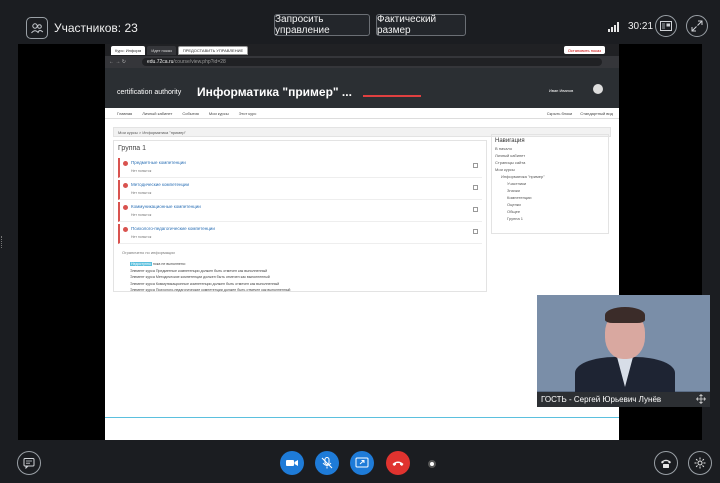  Describe the element at coordinates (559, 113) in the screenshot. I see `hide-blocks-link: Скрыть блоки` at that location.